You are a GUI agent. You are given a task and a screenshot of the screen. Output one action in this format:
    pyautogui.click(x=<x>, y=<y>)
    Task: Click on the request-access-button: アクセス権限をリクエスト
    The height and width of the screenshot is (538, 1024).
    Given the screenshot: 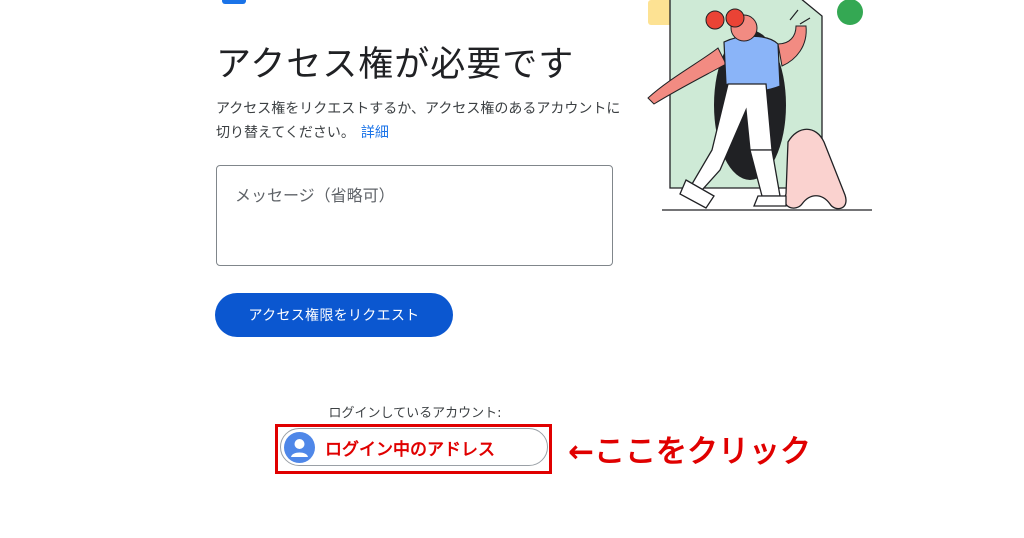 What is the action you would take?
    pyautogui.click(x=334, y=315)
    